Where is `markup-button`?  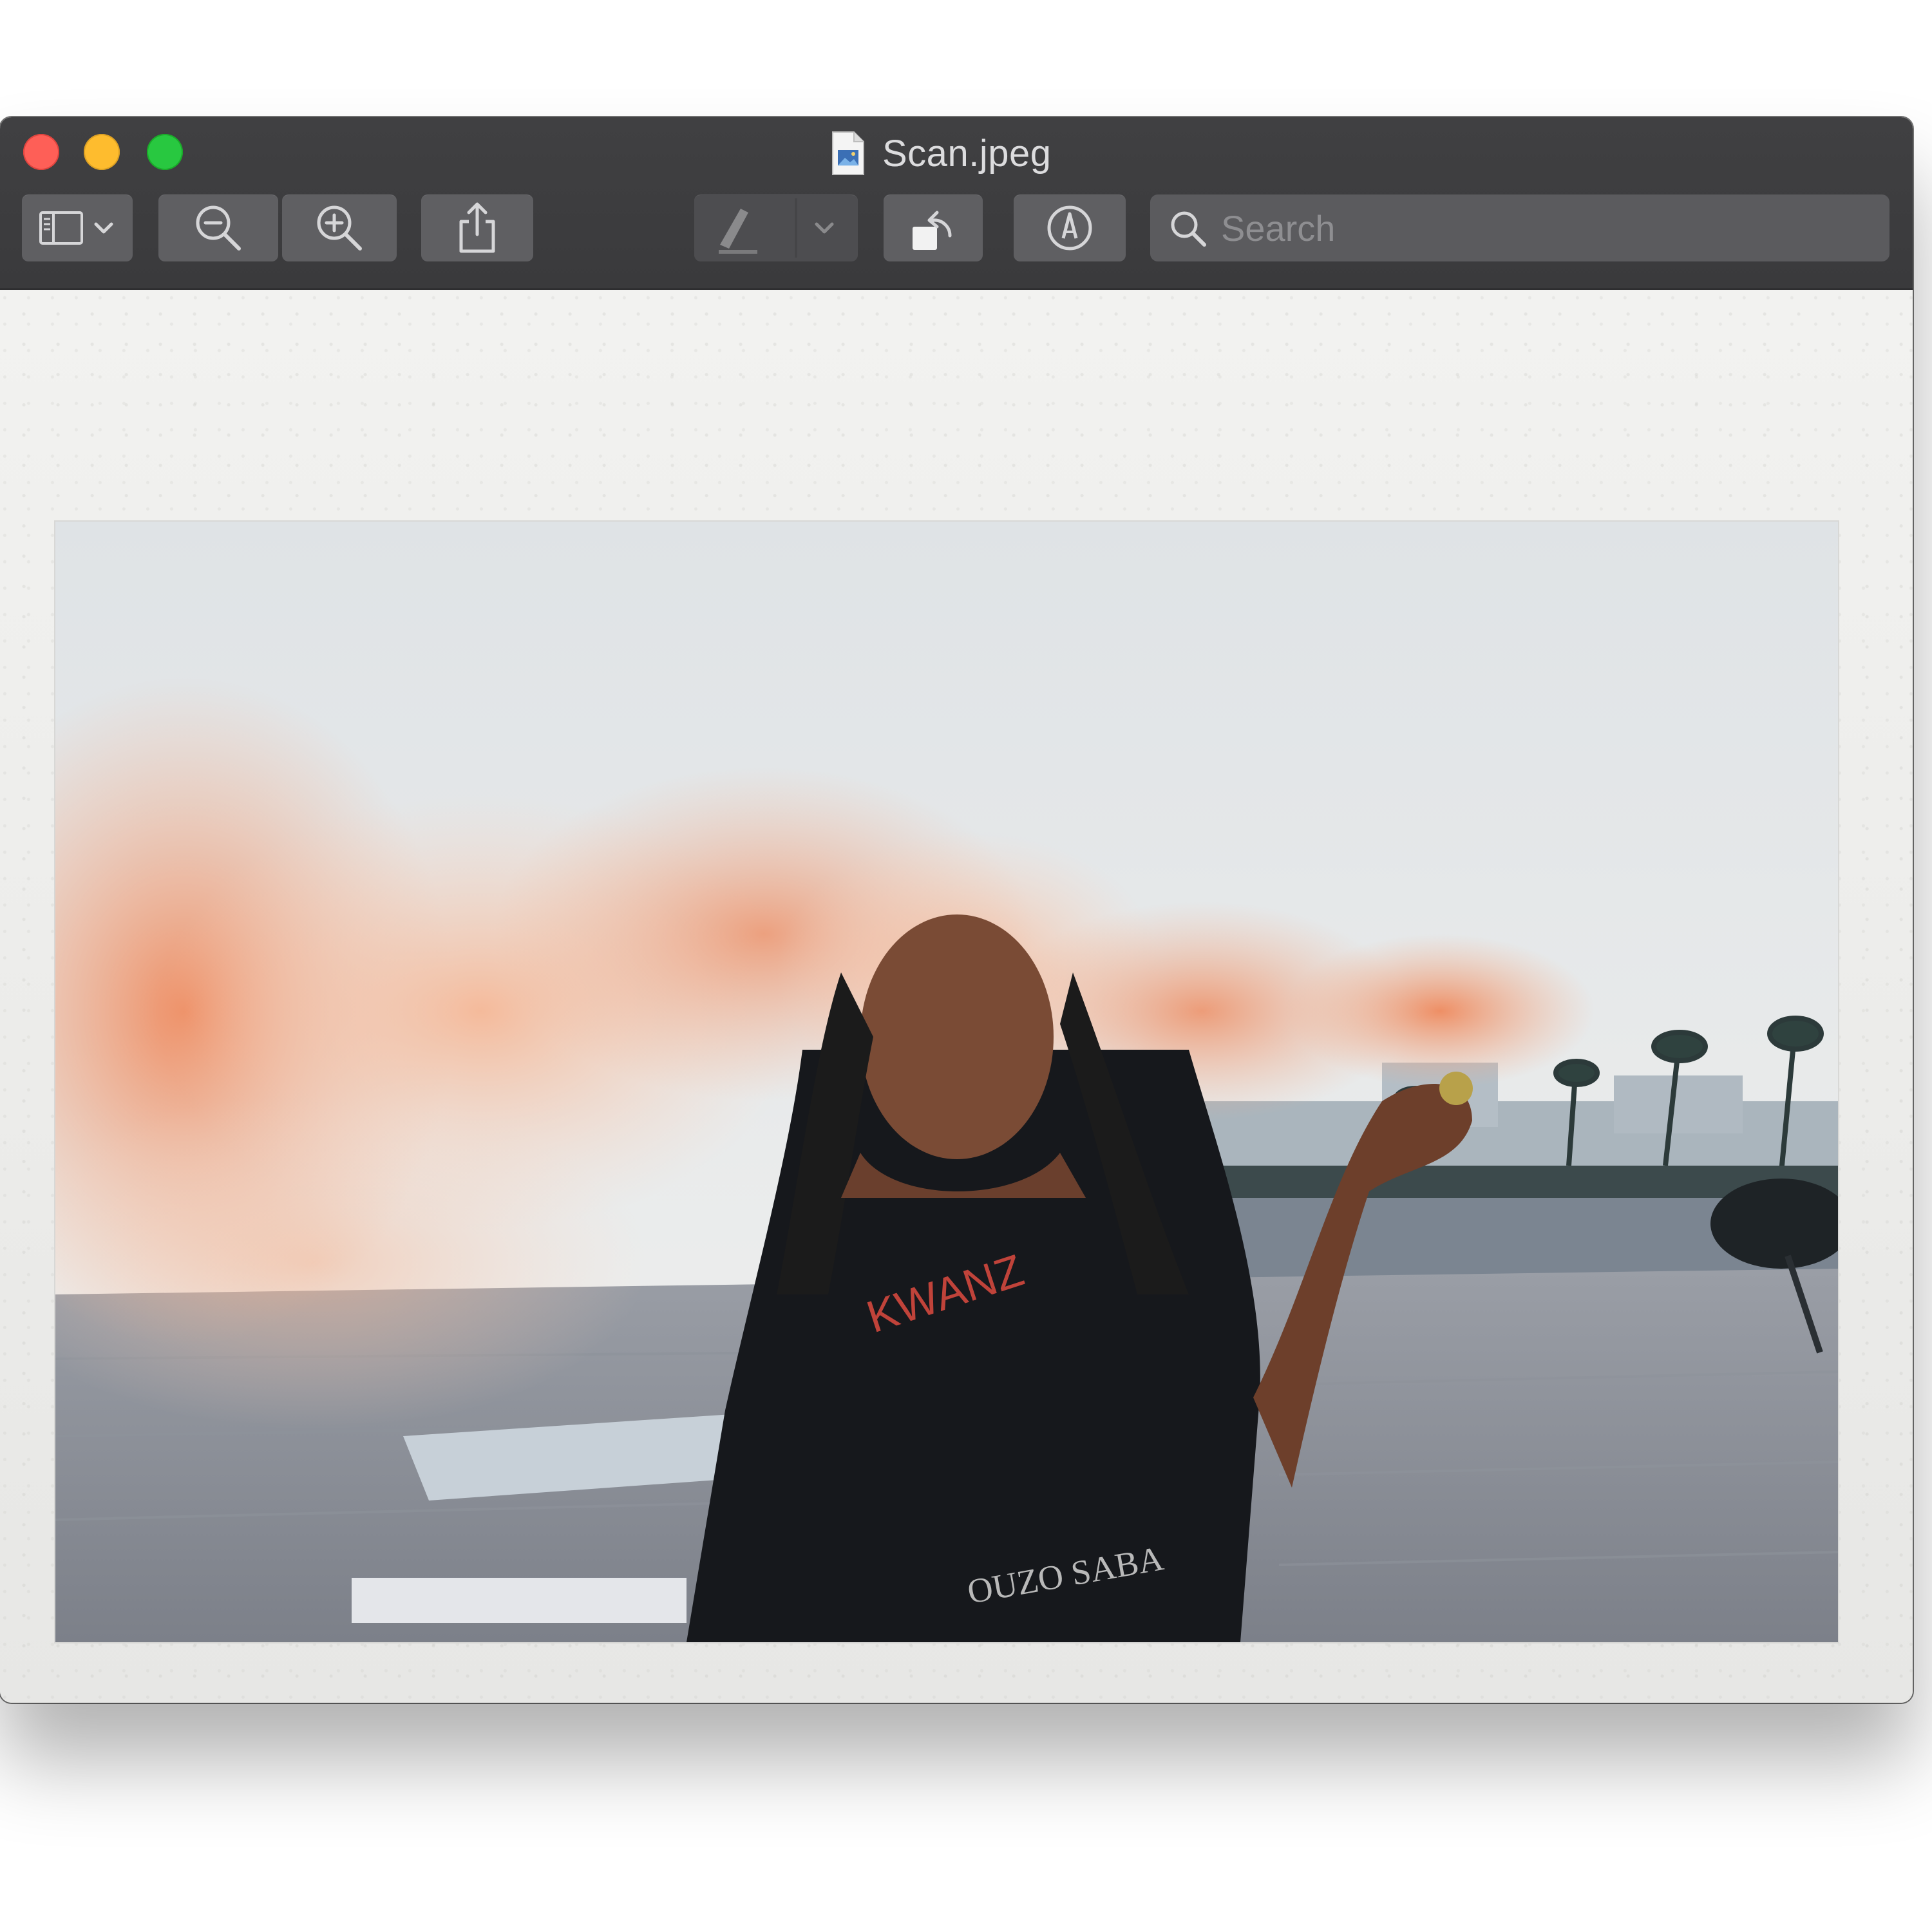
markup-button is located at coordinates (1070, 227).